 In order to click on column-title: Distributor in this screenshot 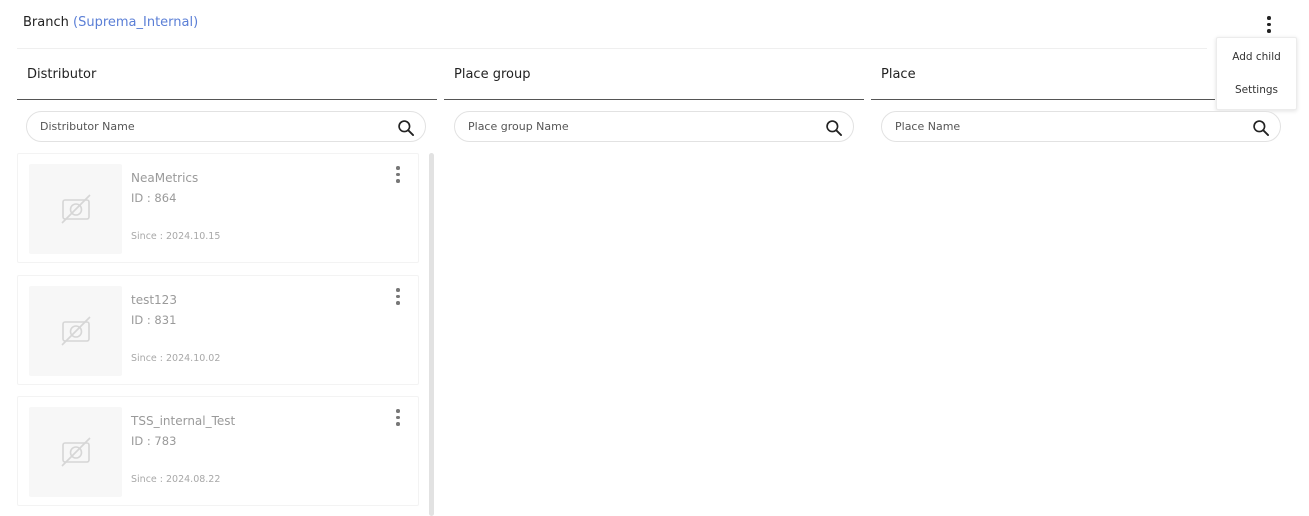, I will do `click(62, 74)`.